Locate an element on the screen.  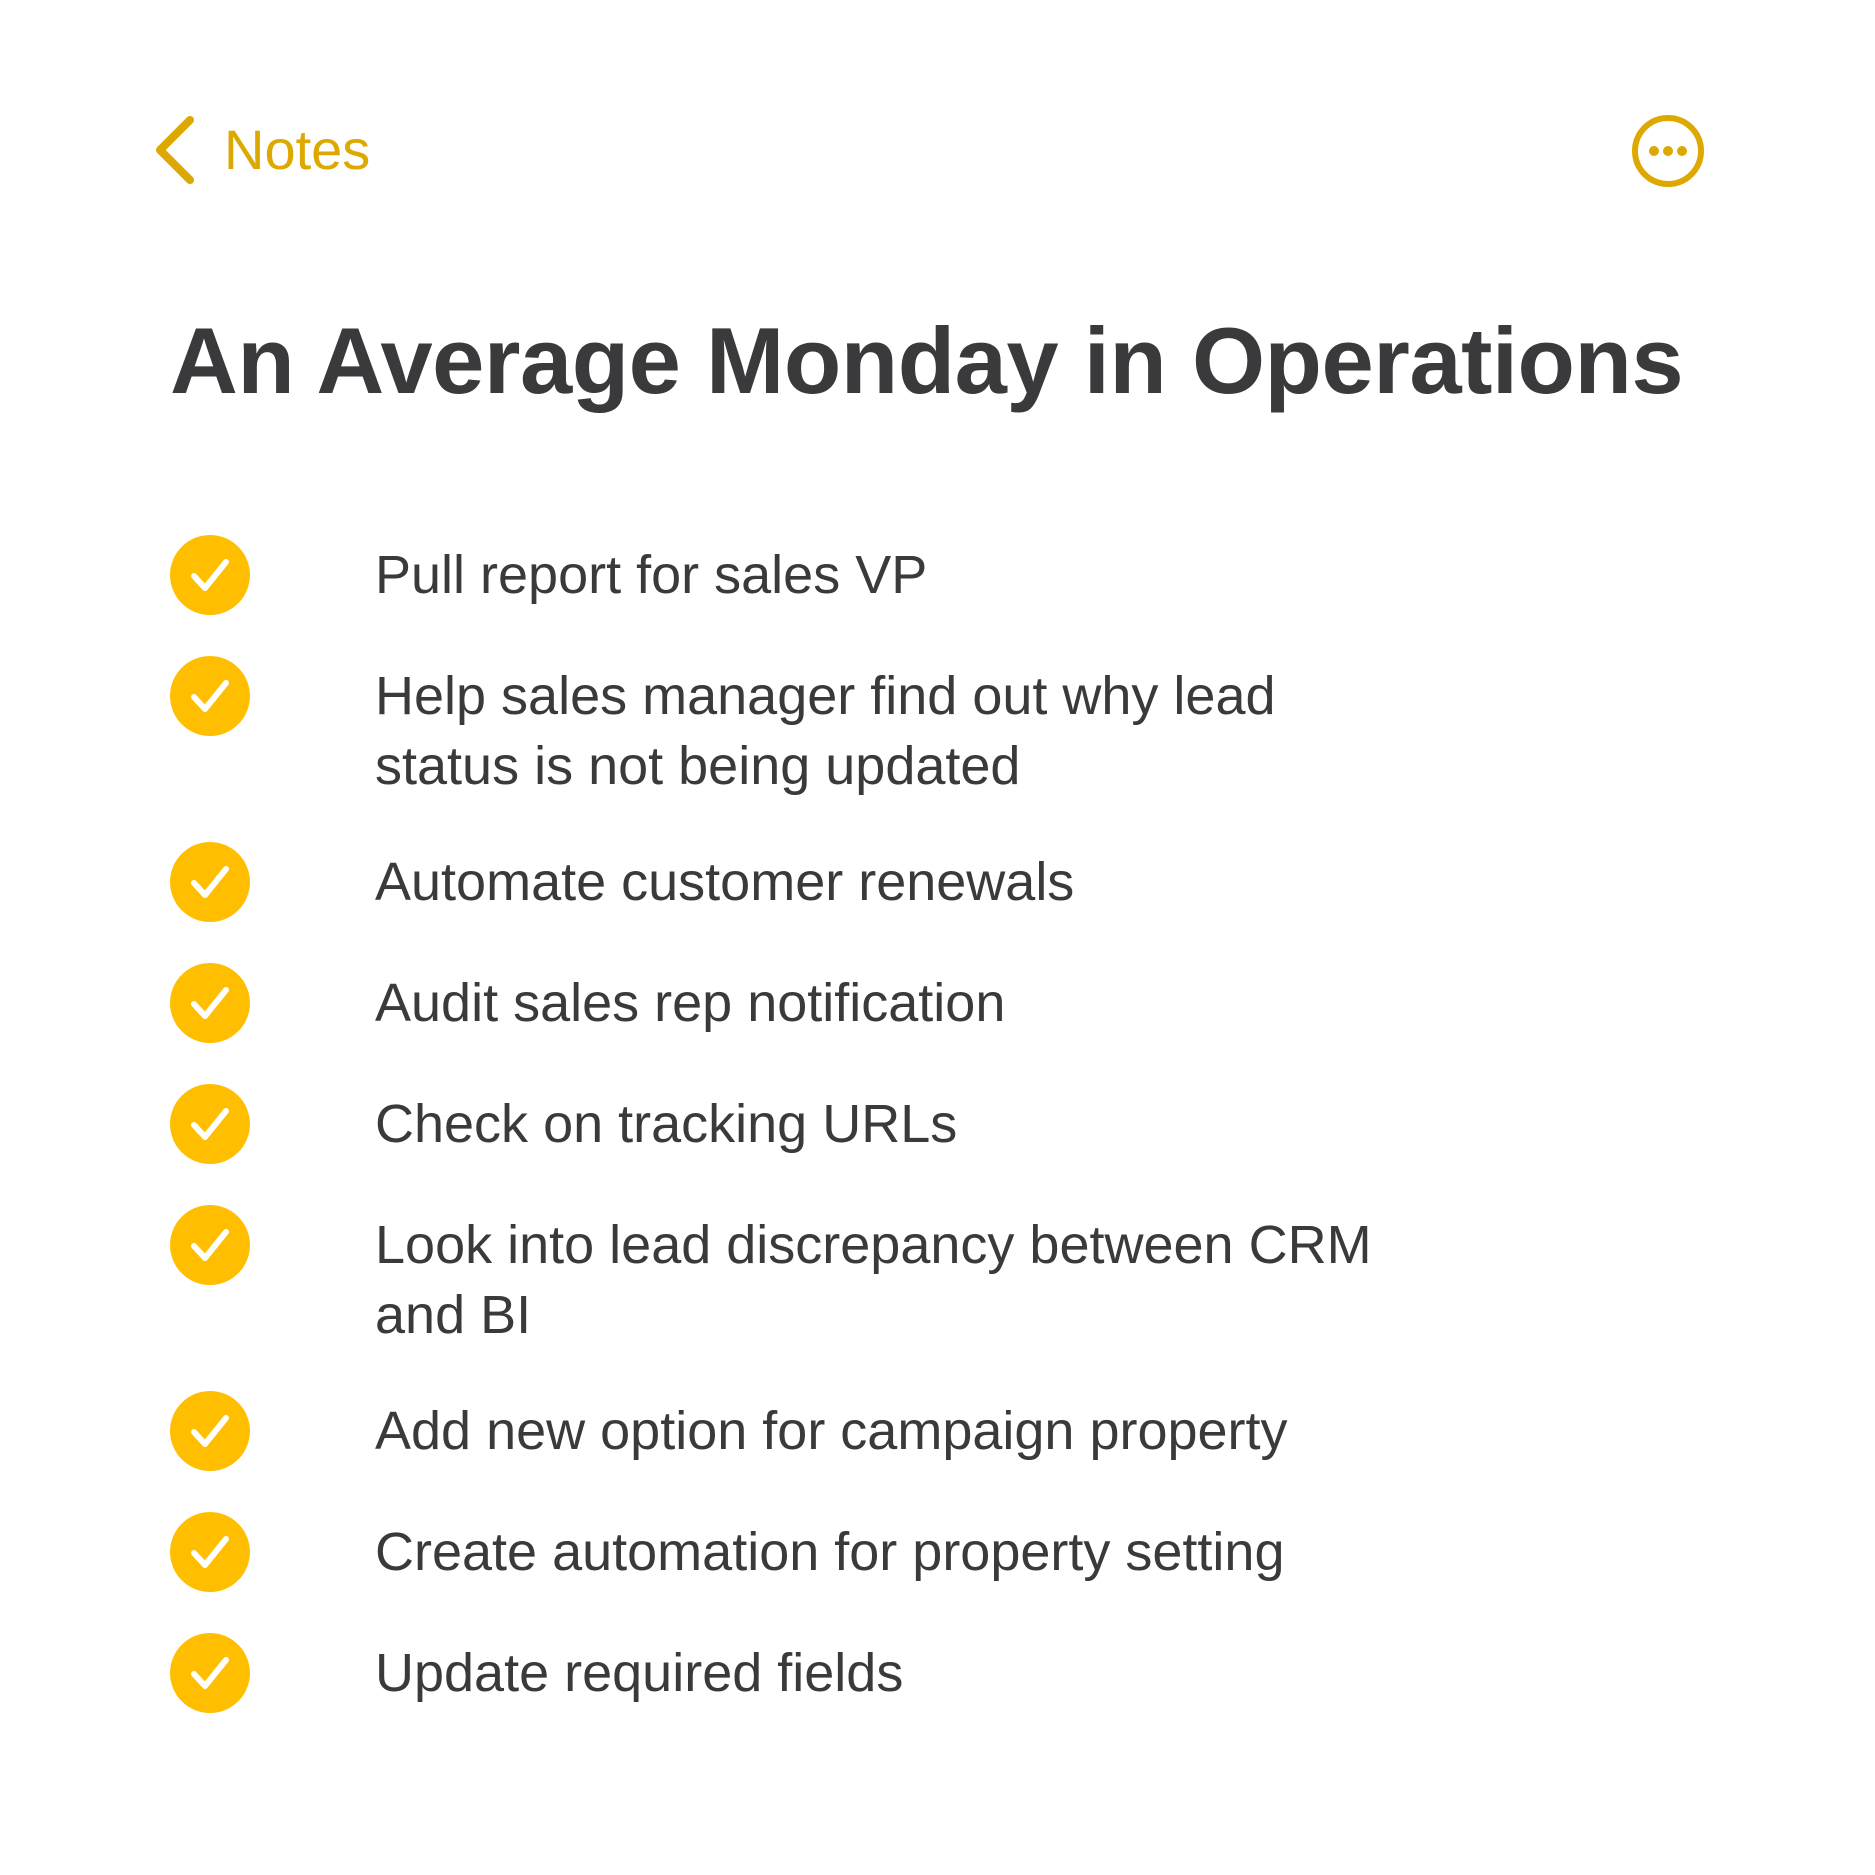
ellipsis-circle-icon is located at coordinates (1668, 151).